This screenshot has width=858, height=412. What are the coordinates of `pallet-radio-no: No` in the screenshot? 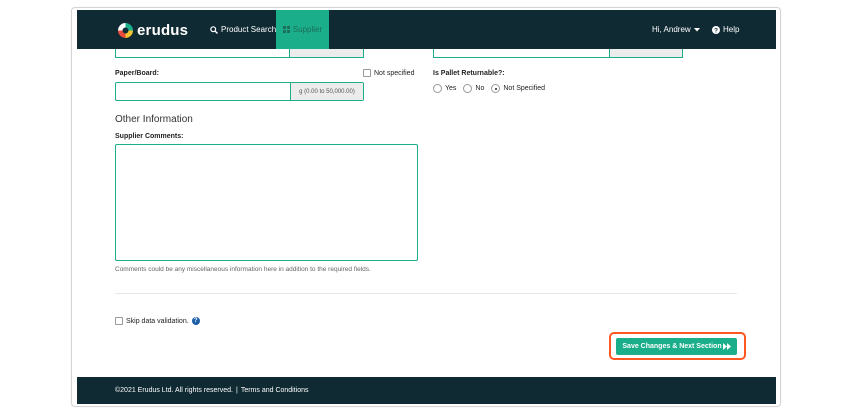 It's located at (473, 88).